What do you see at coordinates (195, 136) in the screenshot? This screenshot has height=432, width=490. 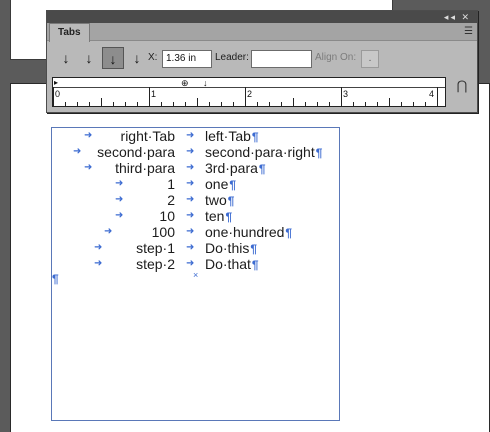 I see `text-row: ➜ right·Tab ➜ left·Tab¶` at bounding box center [195, 136].